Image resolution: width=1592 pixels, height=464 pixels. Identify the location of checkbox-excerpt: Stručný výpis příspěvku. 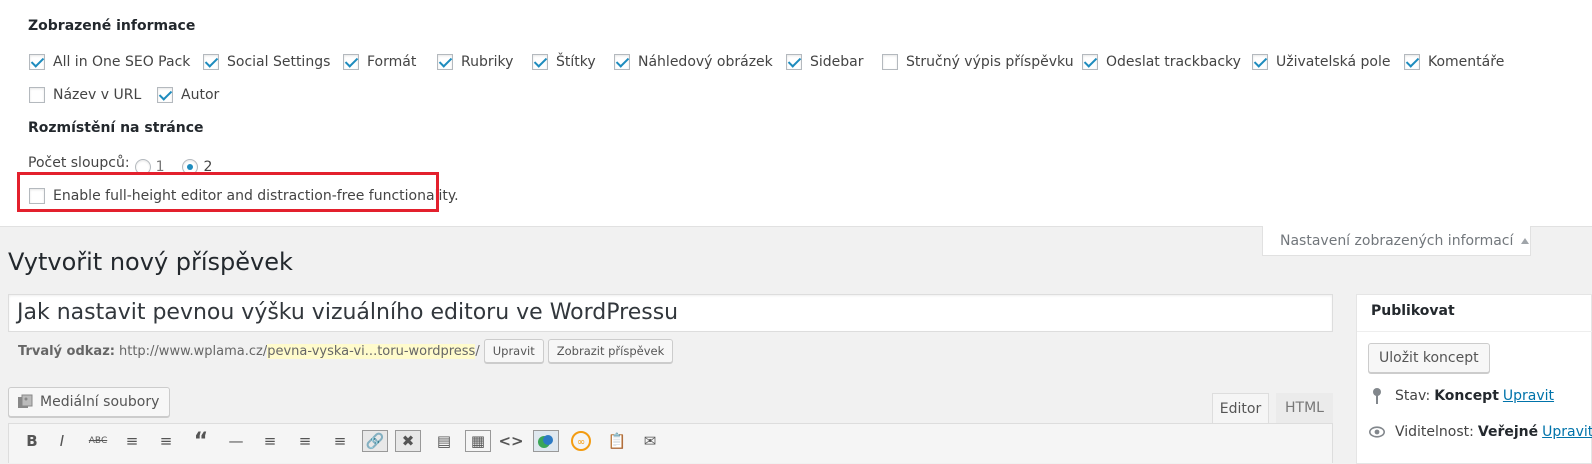
(978, 62).